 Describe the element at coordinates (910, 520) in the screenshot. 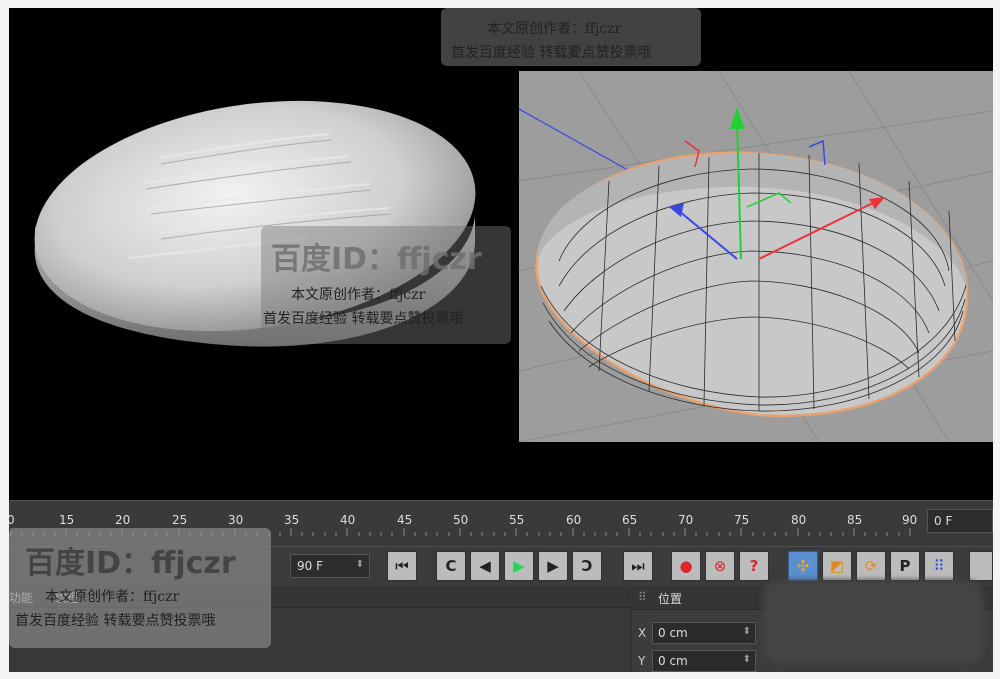

I see `ruler-label-90: 90` at that location.